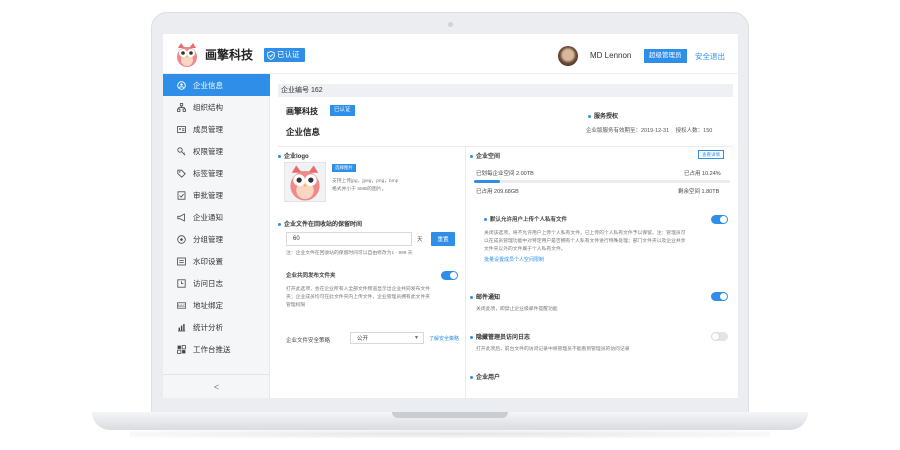 Image resolution: width=900 pixels, height=450 pixels. Describe the element at coordinates (719, 219) in the screenshot. I see `personal-files-toggle` at that location.